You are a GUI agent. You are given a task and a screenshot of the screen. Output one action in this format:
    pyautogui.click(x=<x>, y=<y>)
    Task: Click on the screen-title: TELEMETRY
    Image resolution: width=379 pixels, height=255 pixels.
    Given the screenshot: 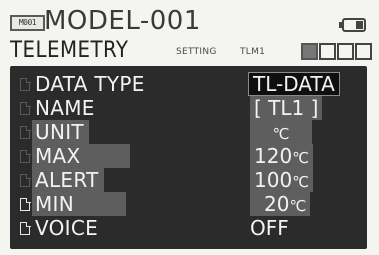 What is the action you would take?
    pyautogui.click(x=69, y=50)
    